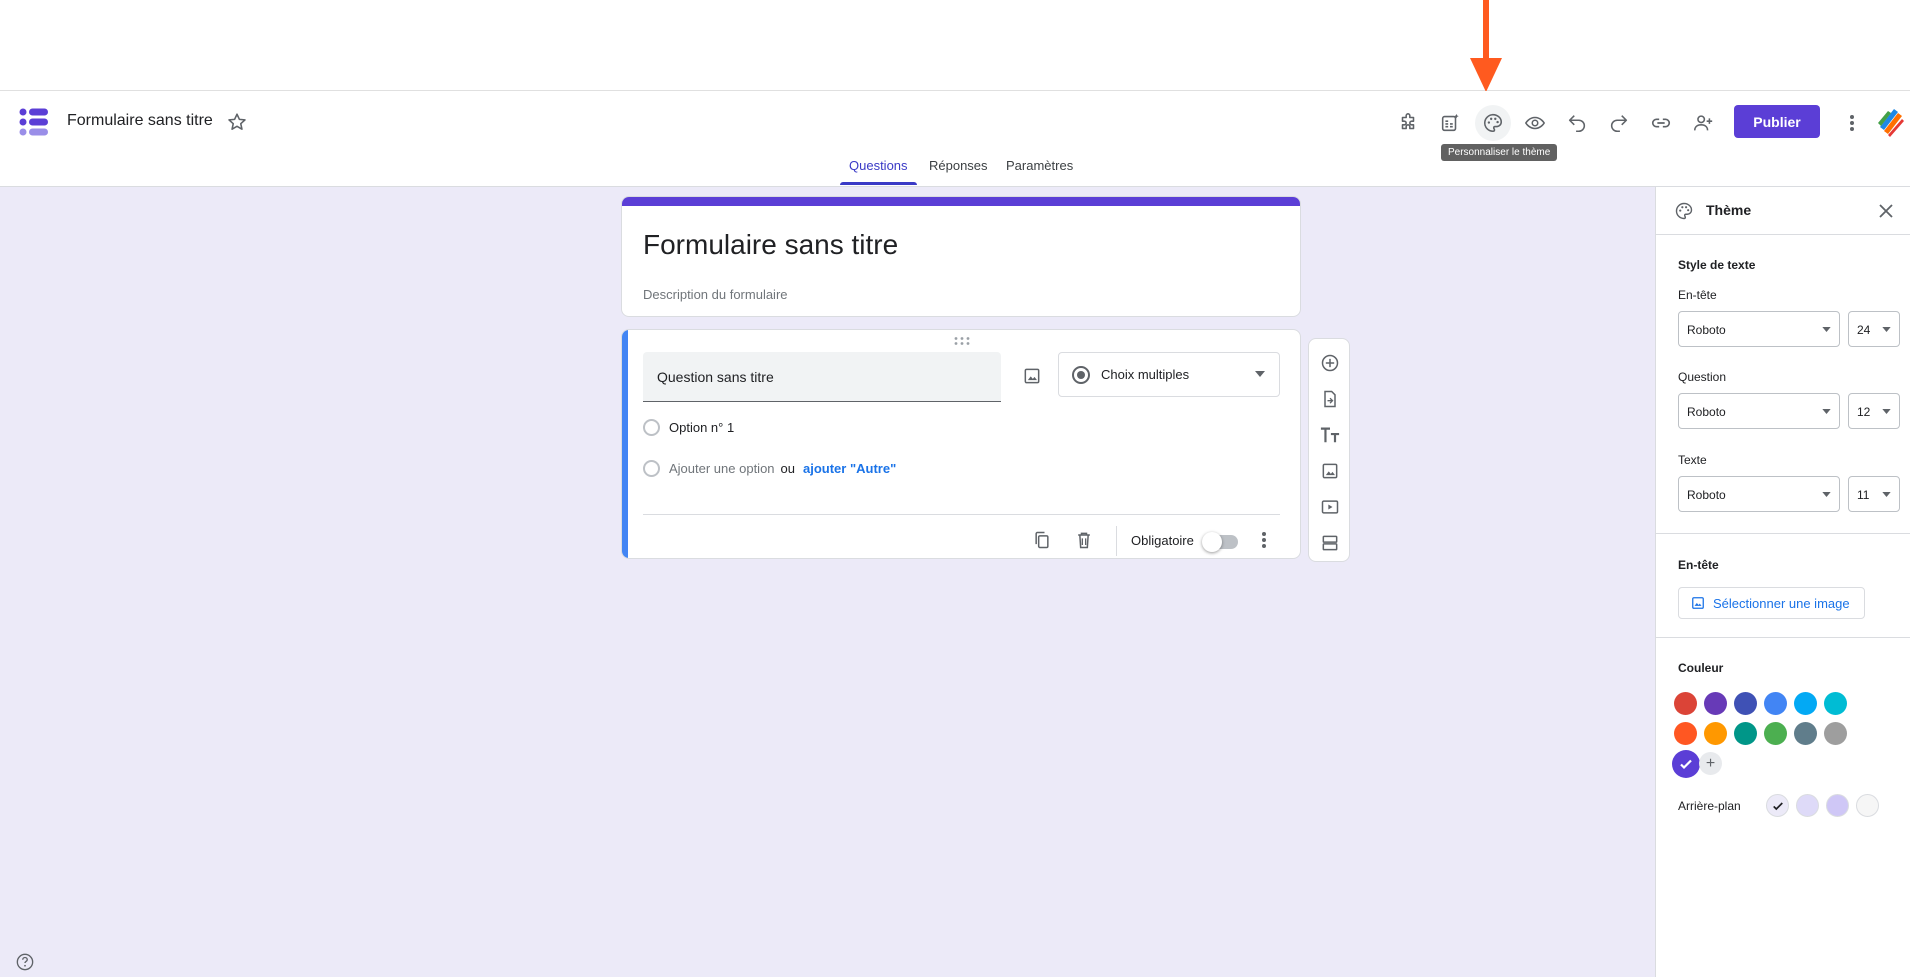 This screenshot has height=977, width=1910. I want to click on add-circle-icon, so click(1330, 363).